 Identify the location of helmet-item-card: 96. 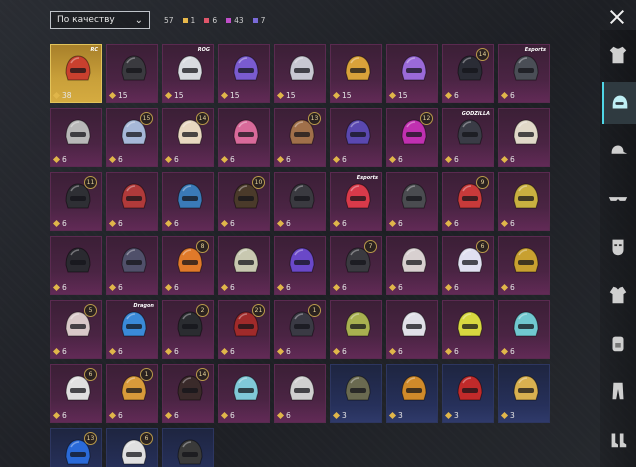
(468, 201).